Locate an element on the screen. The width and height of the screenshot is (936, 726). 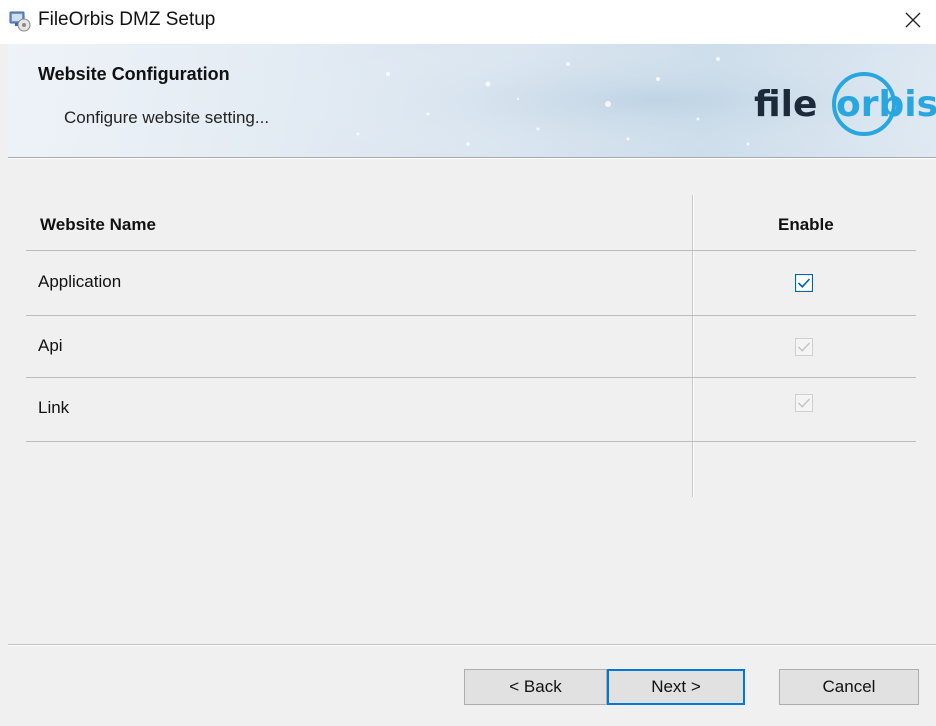
back-button: < Back is located at coordinates (535, 687).